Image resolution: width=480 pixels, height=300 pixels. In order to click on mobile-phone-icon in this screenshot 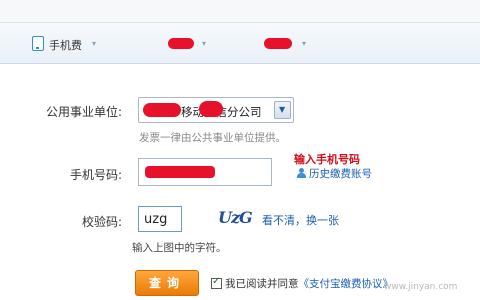, I will do `click(38, 43)`.